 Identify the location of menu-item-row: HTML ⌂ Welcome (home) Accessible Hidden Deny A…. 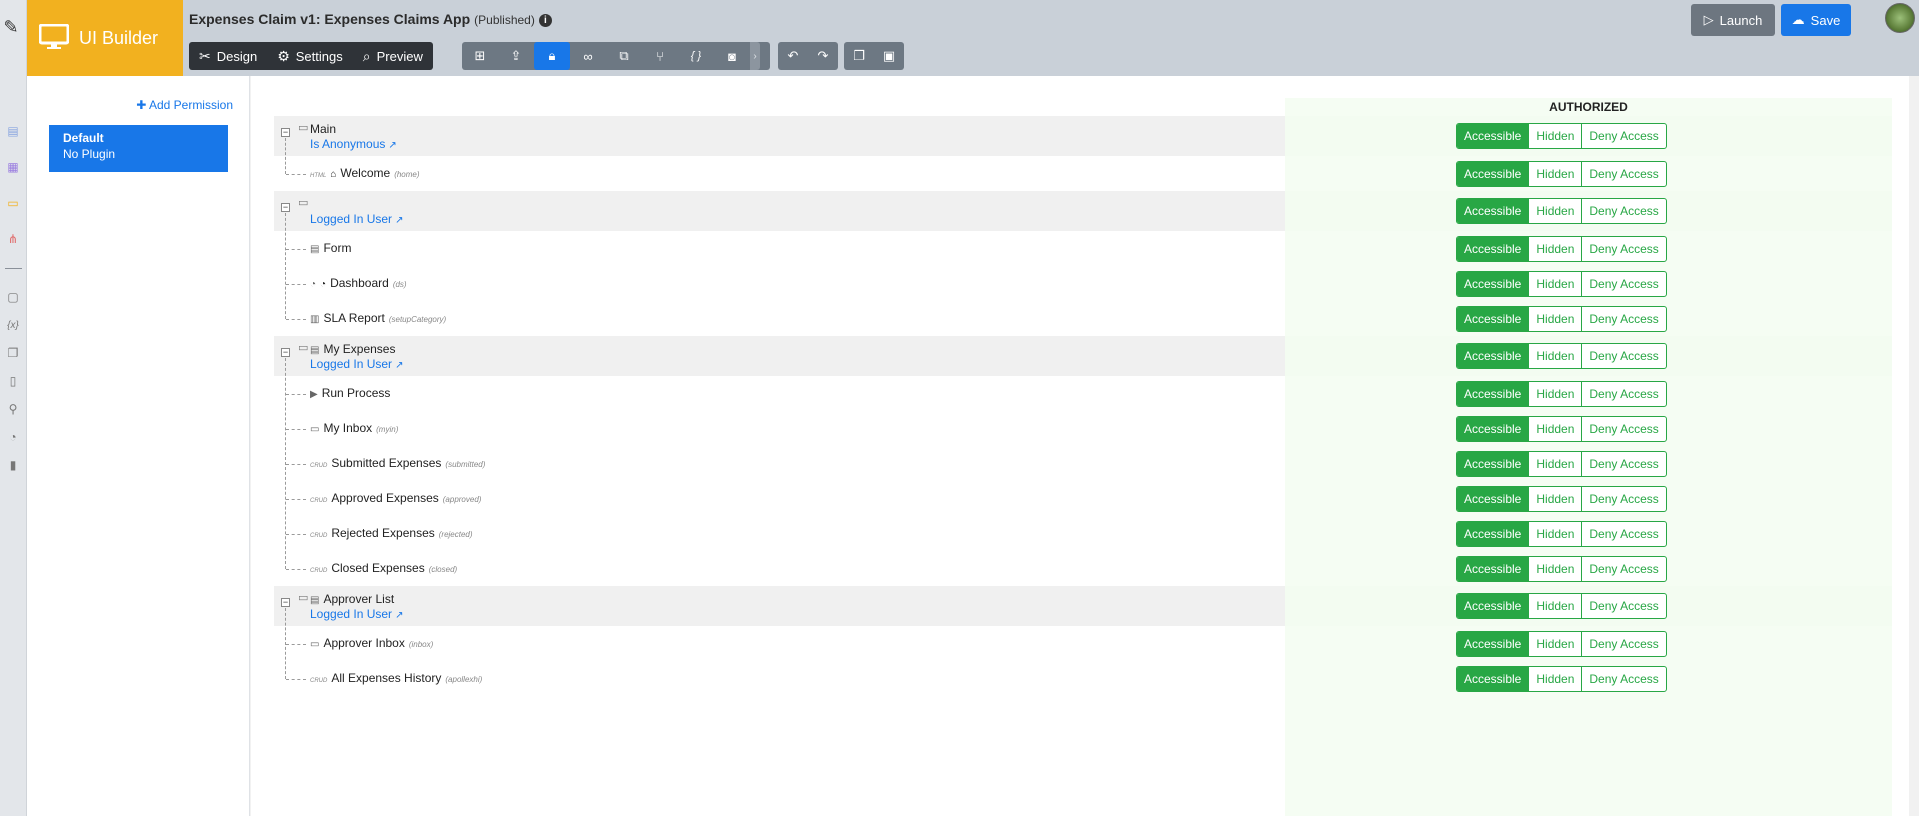
(1083, 173).